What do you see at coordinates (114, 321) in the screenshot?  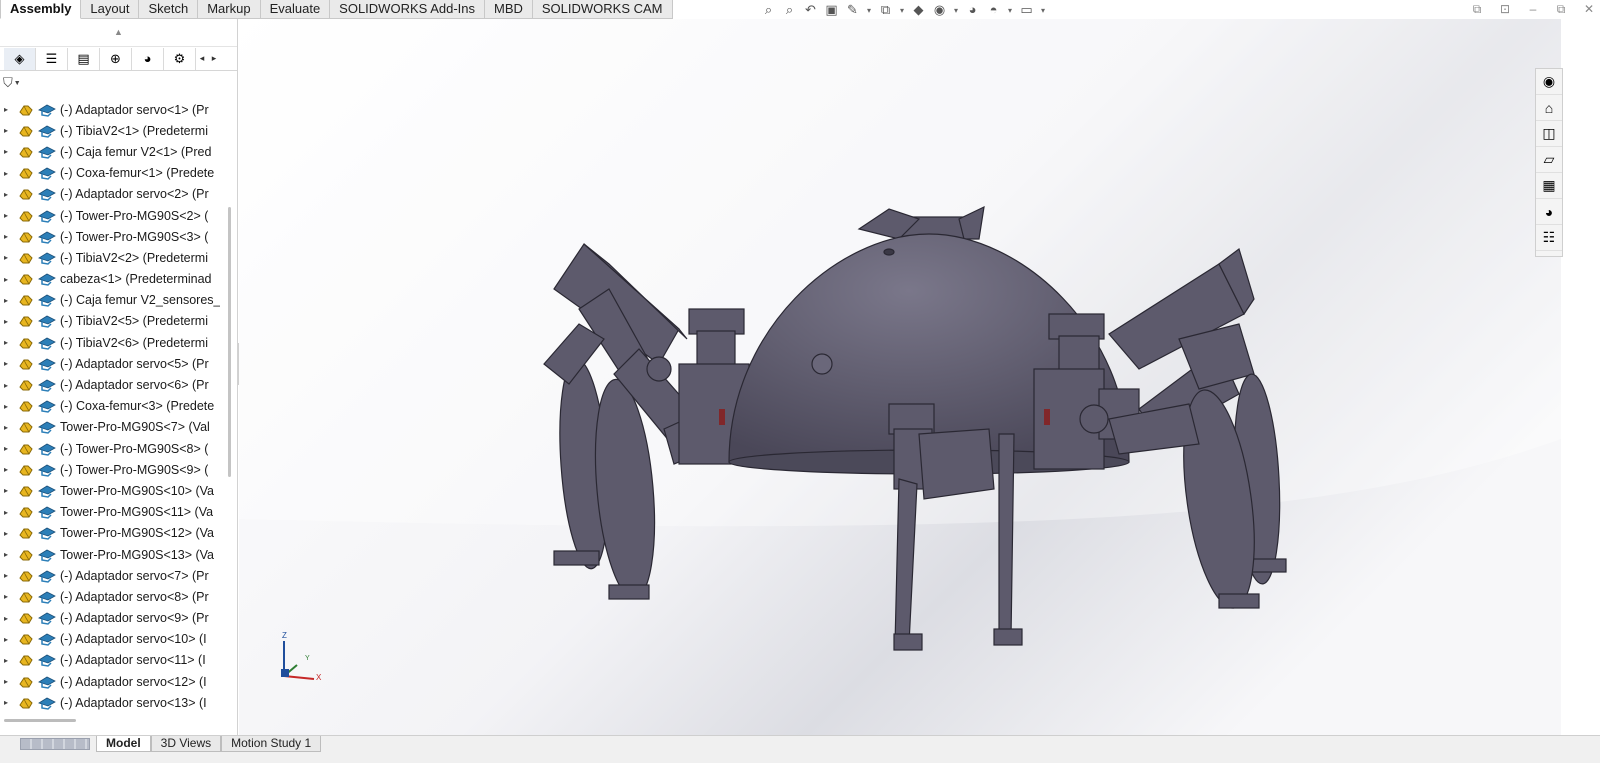 I see `tree-item: ▸ (-) TibiaV2<5> (Predetermi` at bounding box center [114, 321].